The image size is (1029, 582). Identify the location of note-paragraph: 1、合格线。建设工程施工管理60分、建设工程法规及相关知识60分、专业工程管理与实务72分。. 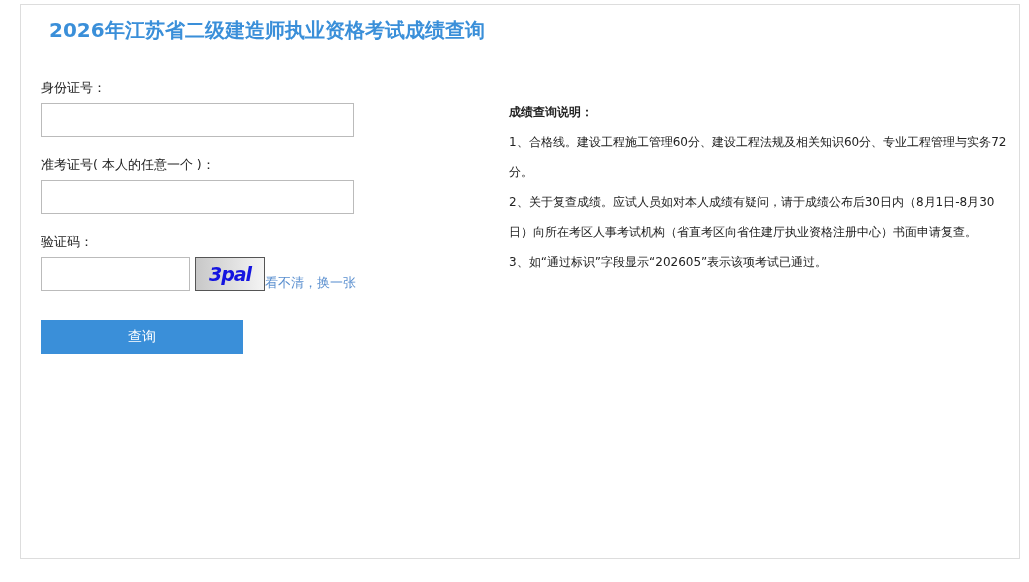
(758, 157).